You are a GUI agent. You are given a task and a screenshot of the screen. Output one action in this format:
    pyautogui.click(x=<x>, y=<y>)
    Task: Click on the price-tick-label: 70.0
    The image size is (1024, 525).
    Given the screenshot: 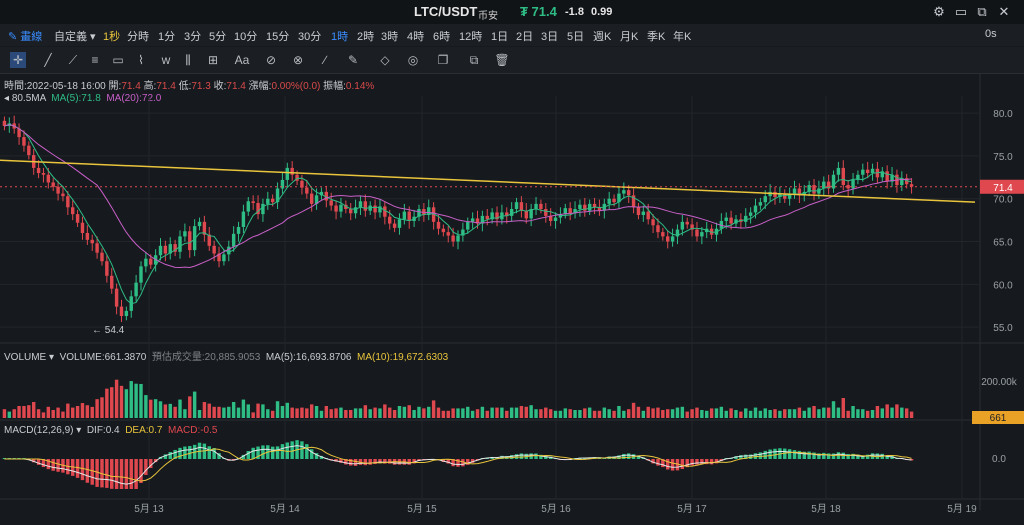 What is the action you would take?
    pyautogui.click(x=1003, y=200)
    